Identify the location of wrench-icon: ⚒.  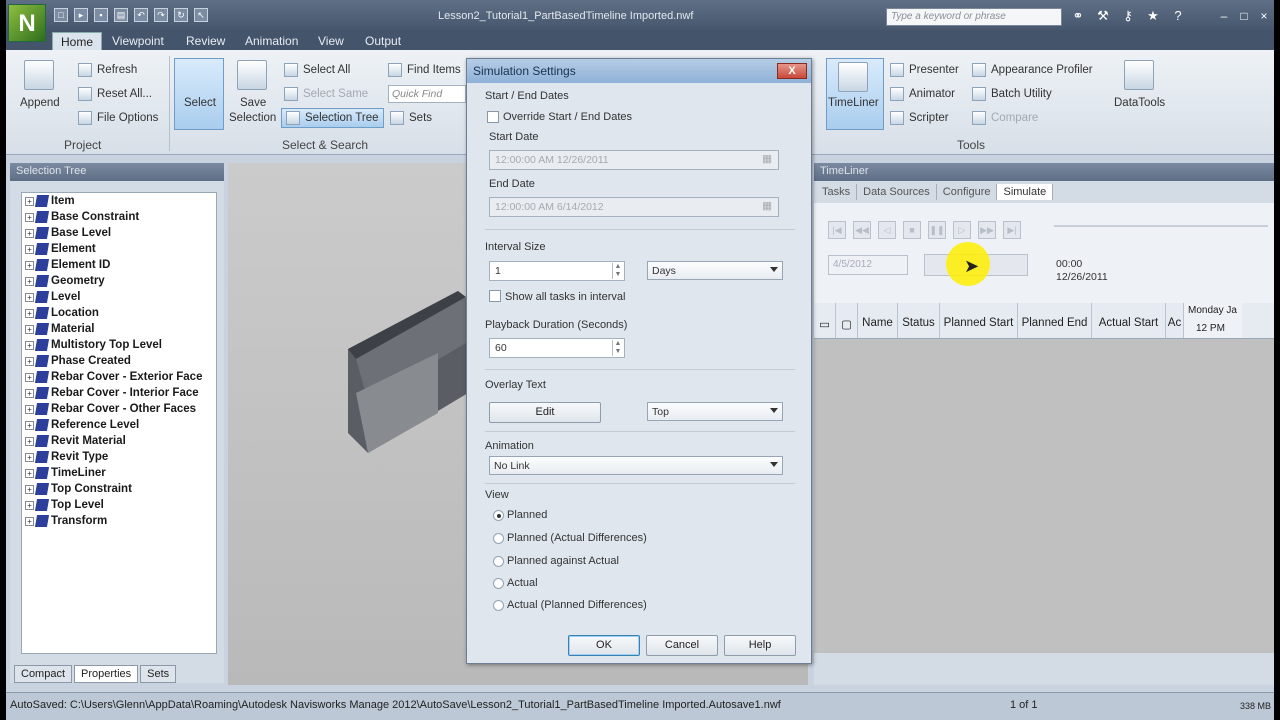
(1103, 16).